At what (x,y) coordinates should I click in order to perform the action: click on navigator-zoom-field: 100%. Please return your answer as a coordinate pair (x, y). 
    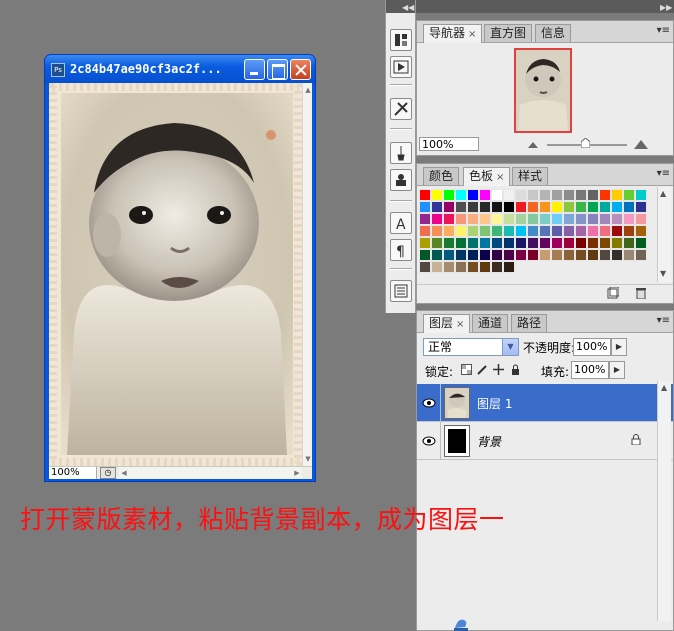
    Looking at the image, I should click on (449, 144).